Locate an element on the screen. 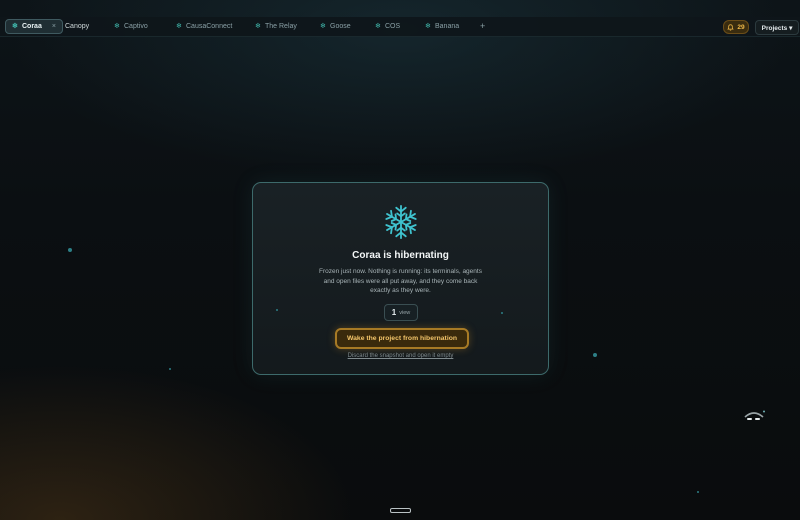 This screenshot has height=520, width=800. tab-label: Captivo is located at coordinates (136, 26).